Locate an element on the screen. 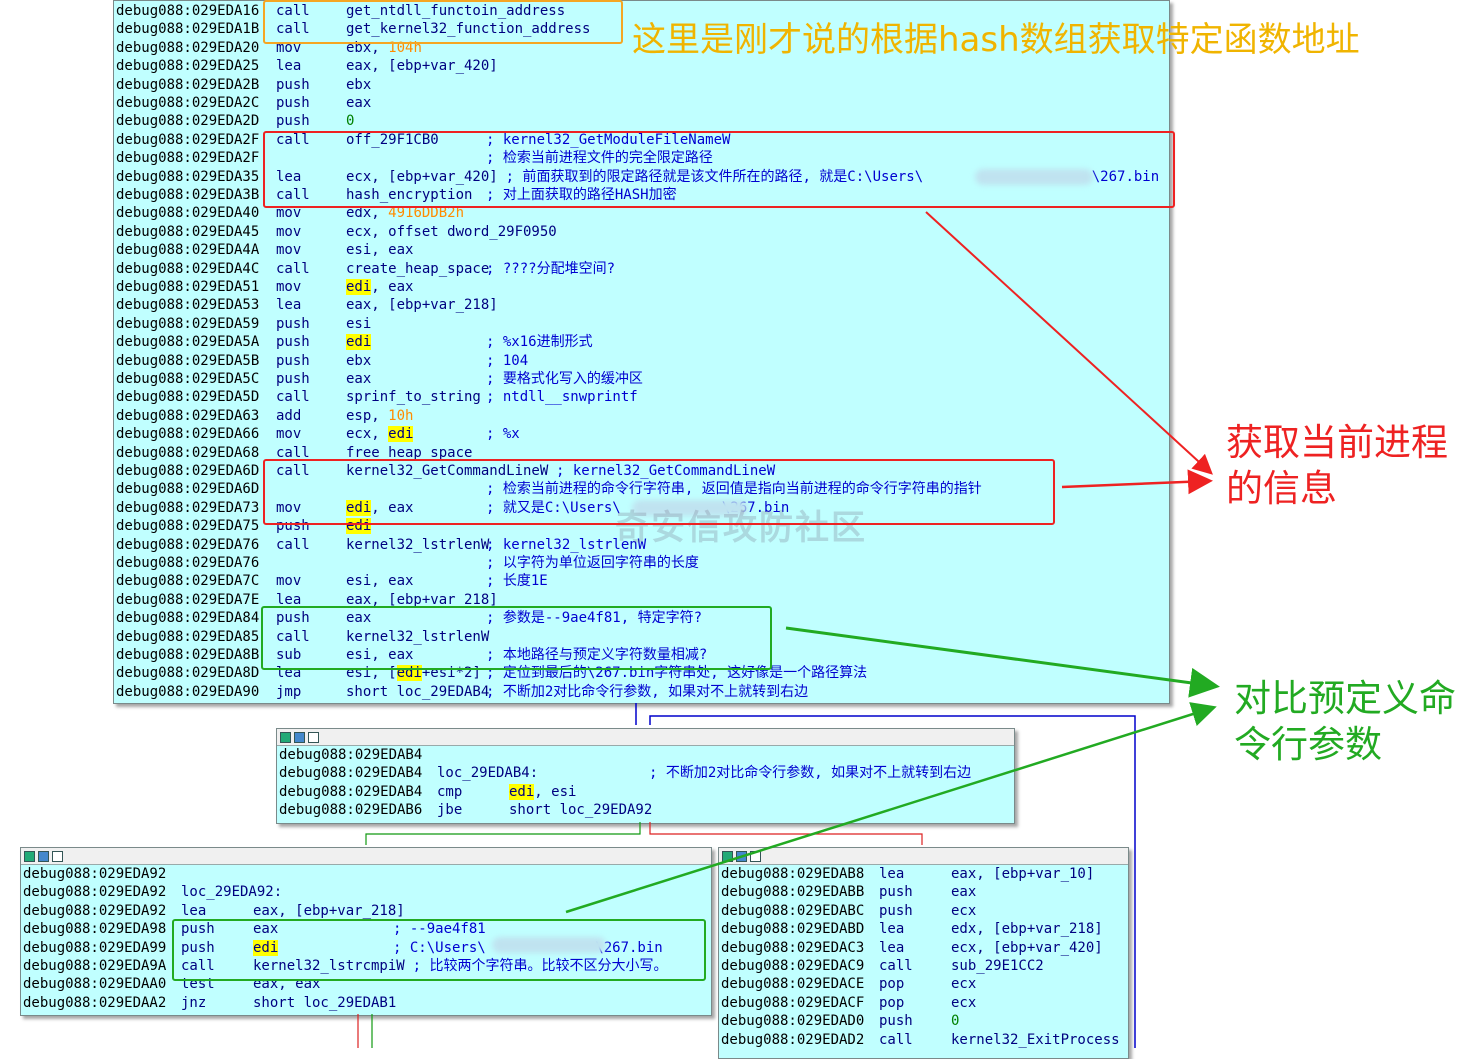  edge-true is located at coordinates (503, 833).